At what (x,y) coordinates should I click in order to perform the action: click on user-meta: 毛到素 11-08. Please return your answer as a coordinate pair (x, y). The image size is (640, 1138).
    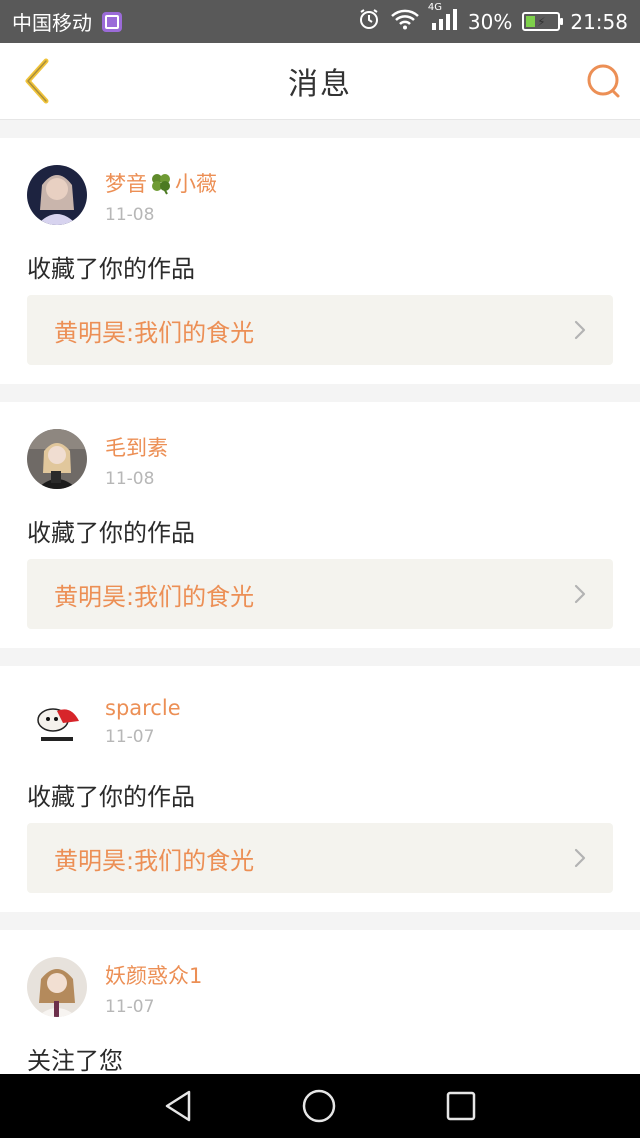
    Looking at the image, I should click on (136, 460).